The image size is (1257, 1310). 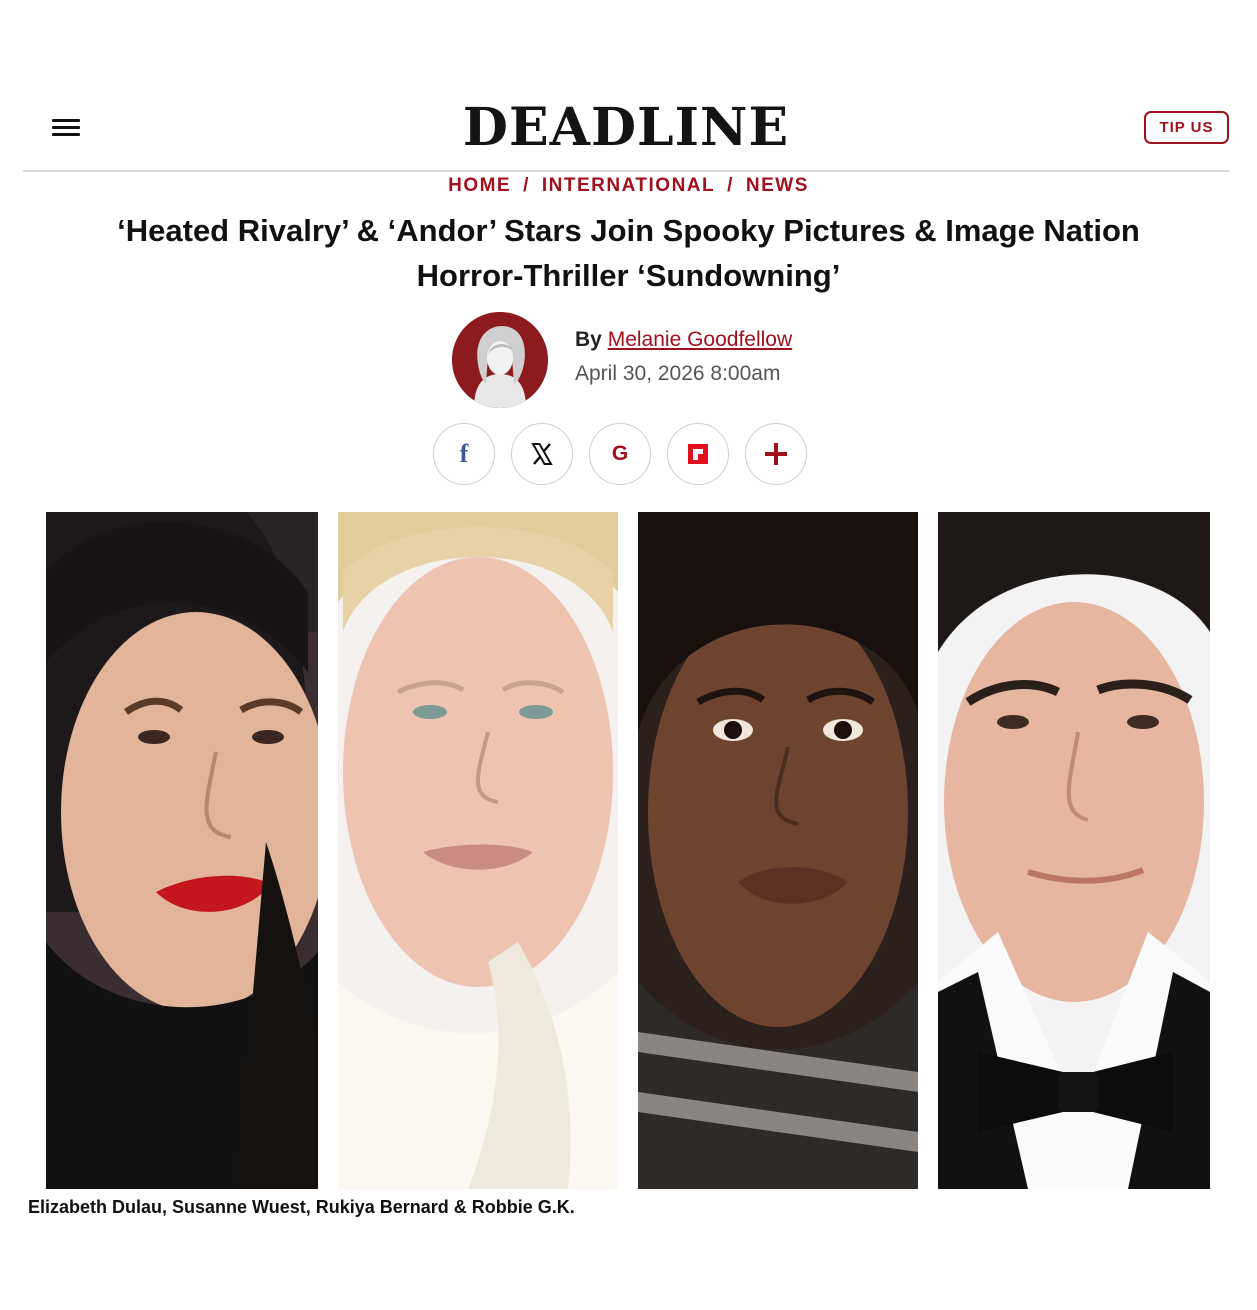 I want to click on site-logo: DEADLINE, so click(x=626, y=128).